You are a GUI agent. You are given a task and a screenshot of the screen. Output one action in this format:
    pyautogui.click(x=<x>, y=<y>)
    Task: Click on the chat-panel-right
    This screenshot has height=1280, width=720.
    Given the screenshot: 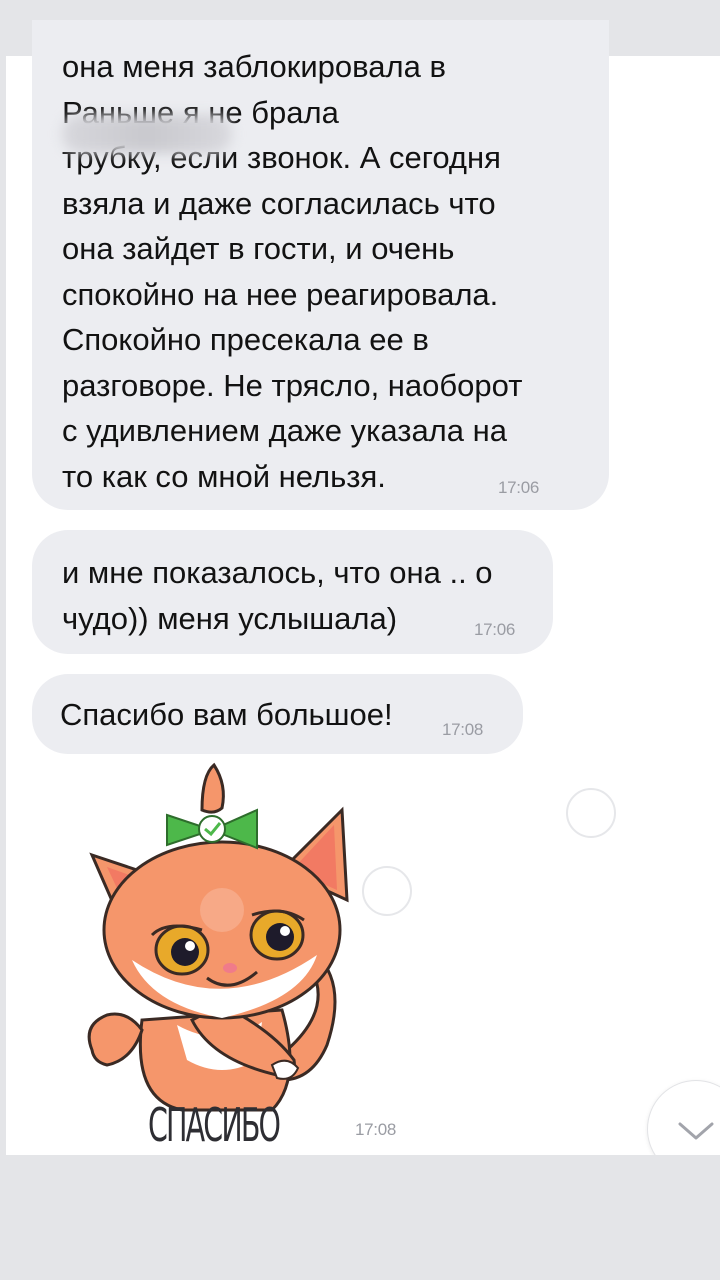 What is the action you would take?
    pyautogui.click(x=664, y=605)
    